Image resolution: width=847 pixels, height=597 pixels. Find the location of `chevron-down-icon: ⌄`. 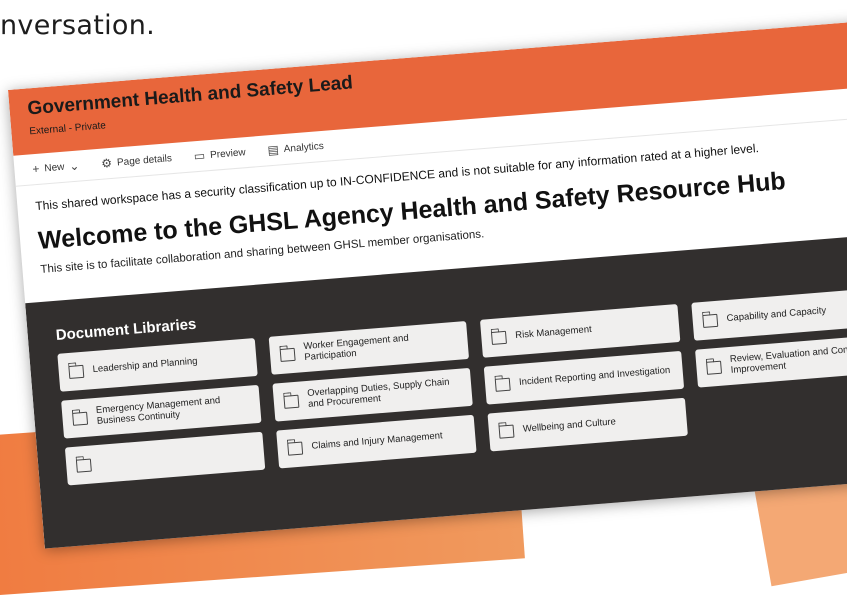

chevron-down-icon: ⌄ is located at coordinates (74, 166).